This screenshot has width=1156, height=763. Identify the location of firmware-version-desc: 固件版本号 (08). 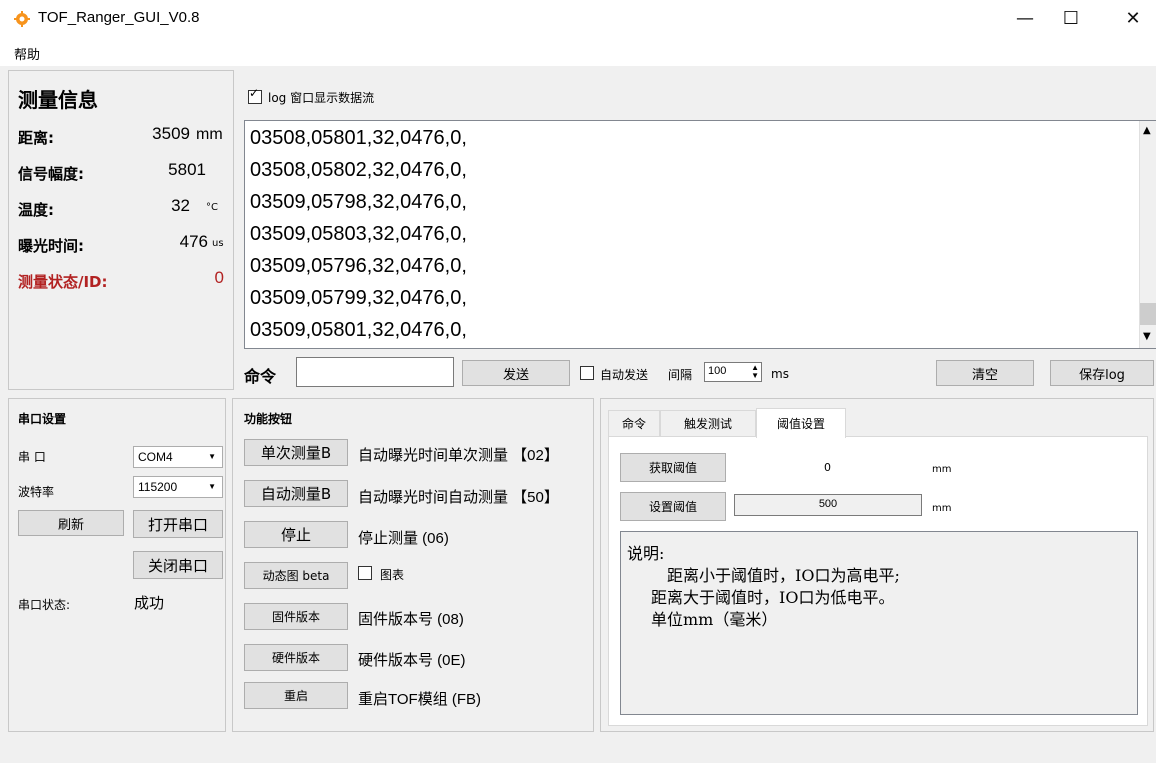
(411, 619).